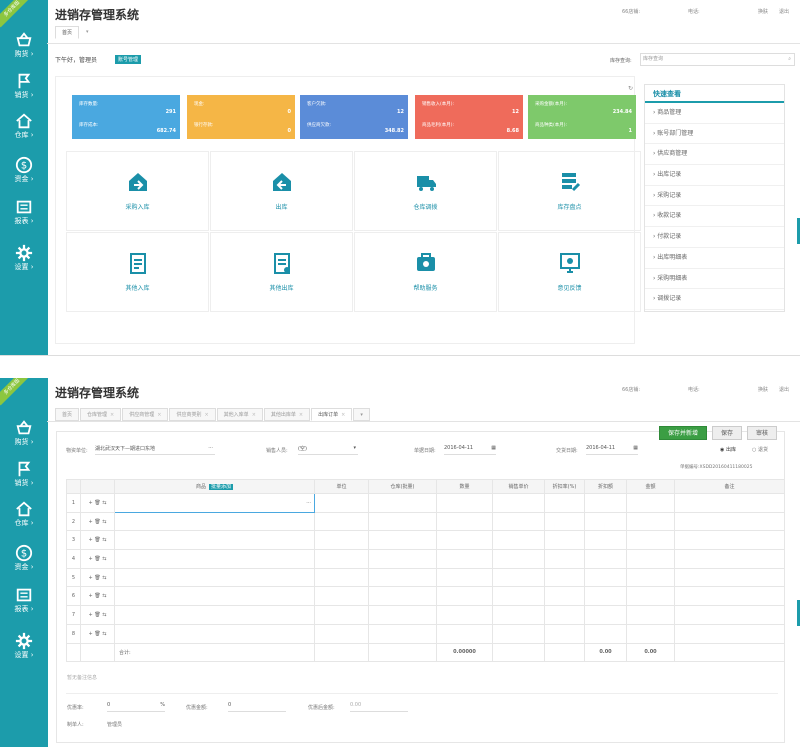 This screenshot has height=747, width=804. I want to click on deliver-date-input: 2016-04-11 ▦, so click(612, 450).